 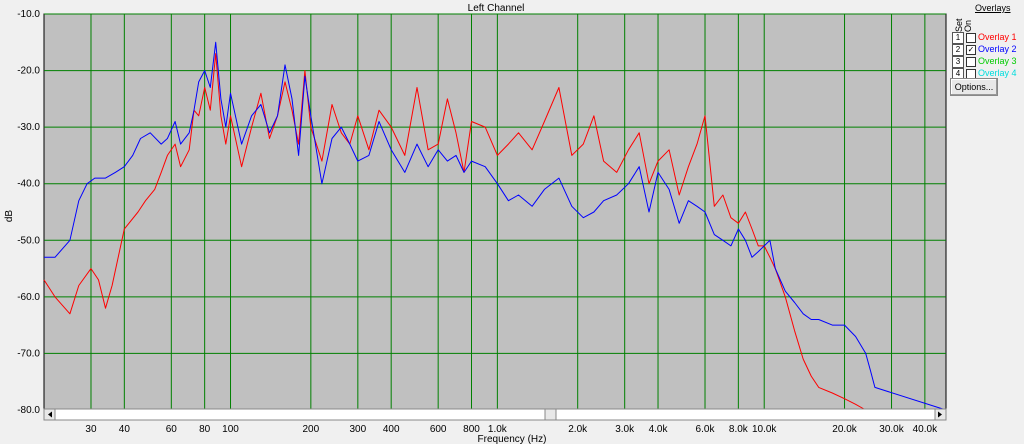 I want to click on horizontal-scrollbar, so click(x=495, y=414).